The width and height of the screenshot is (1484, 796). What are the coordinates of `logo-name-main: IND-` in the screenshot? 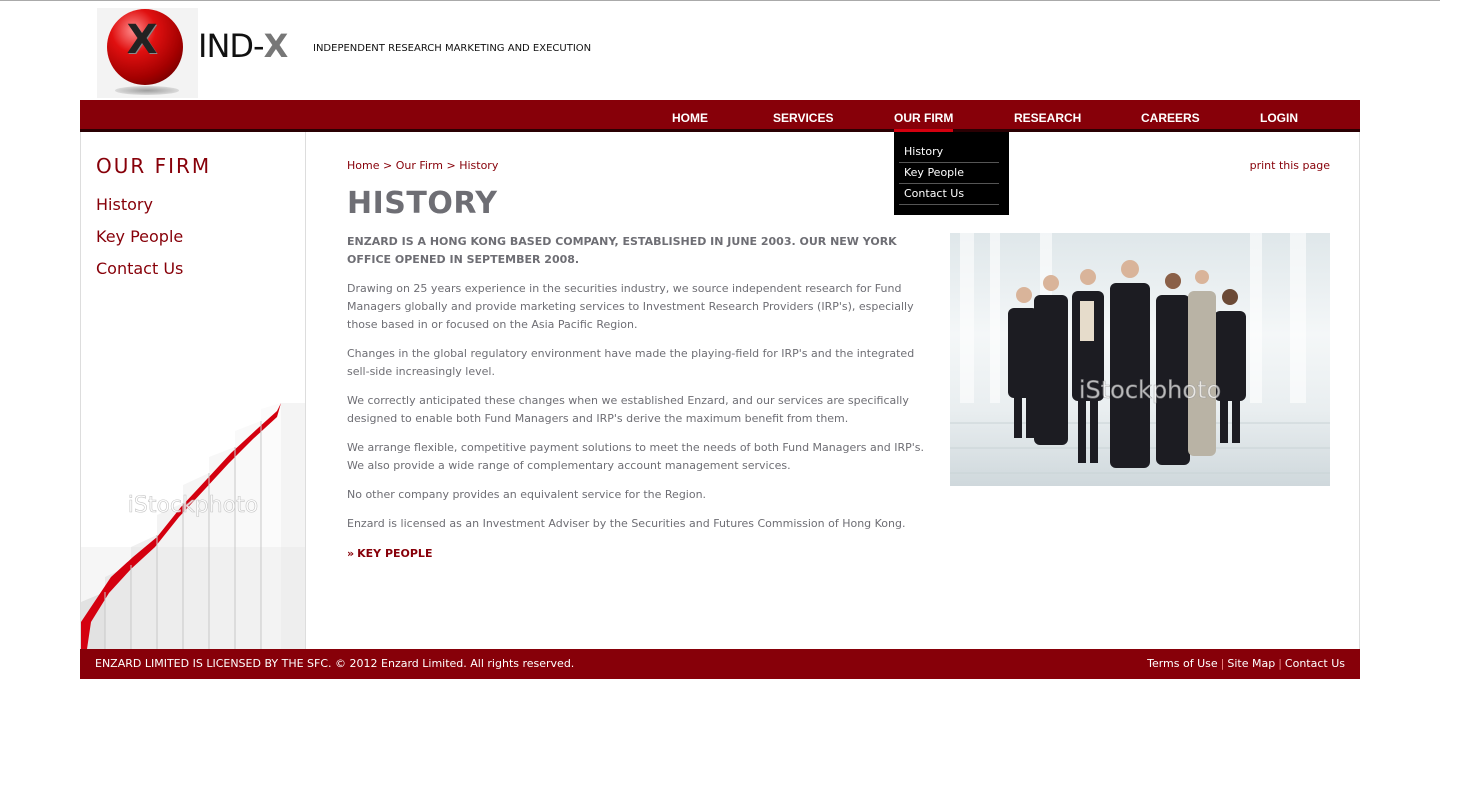 It's located at (231, 46).